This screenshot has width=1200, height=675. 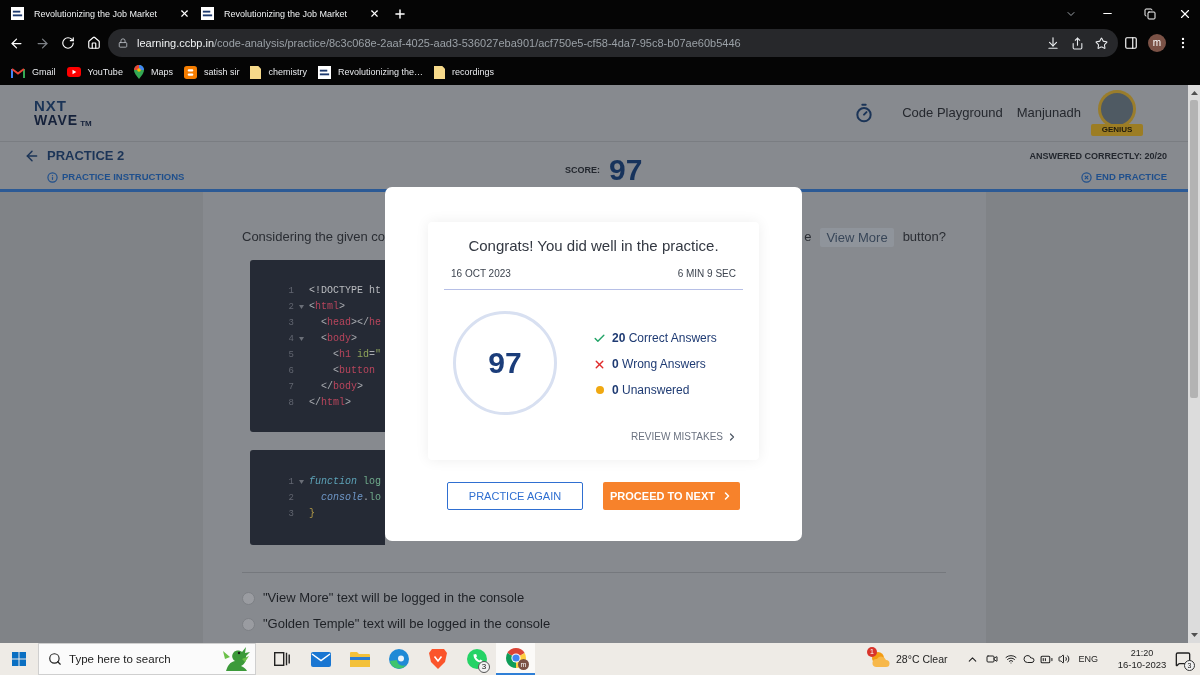 What do you see at coordinates (32, 156) in the screenshot?
I see `back-arrow-icon` at bounding box center [32, 156].